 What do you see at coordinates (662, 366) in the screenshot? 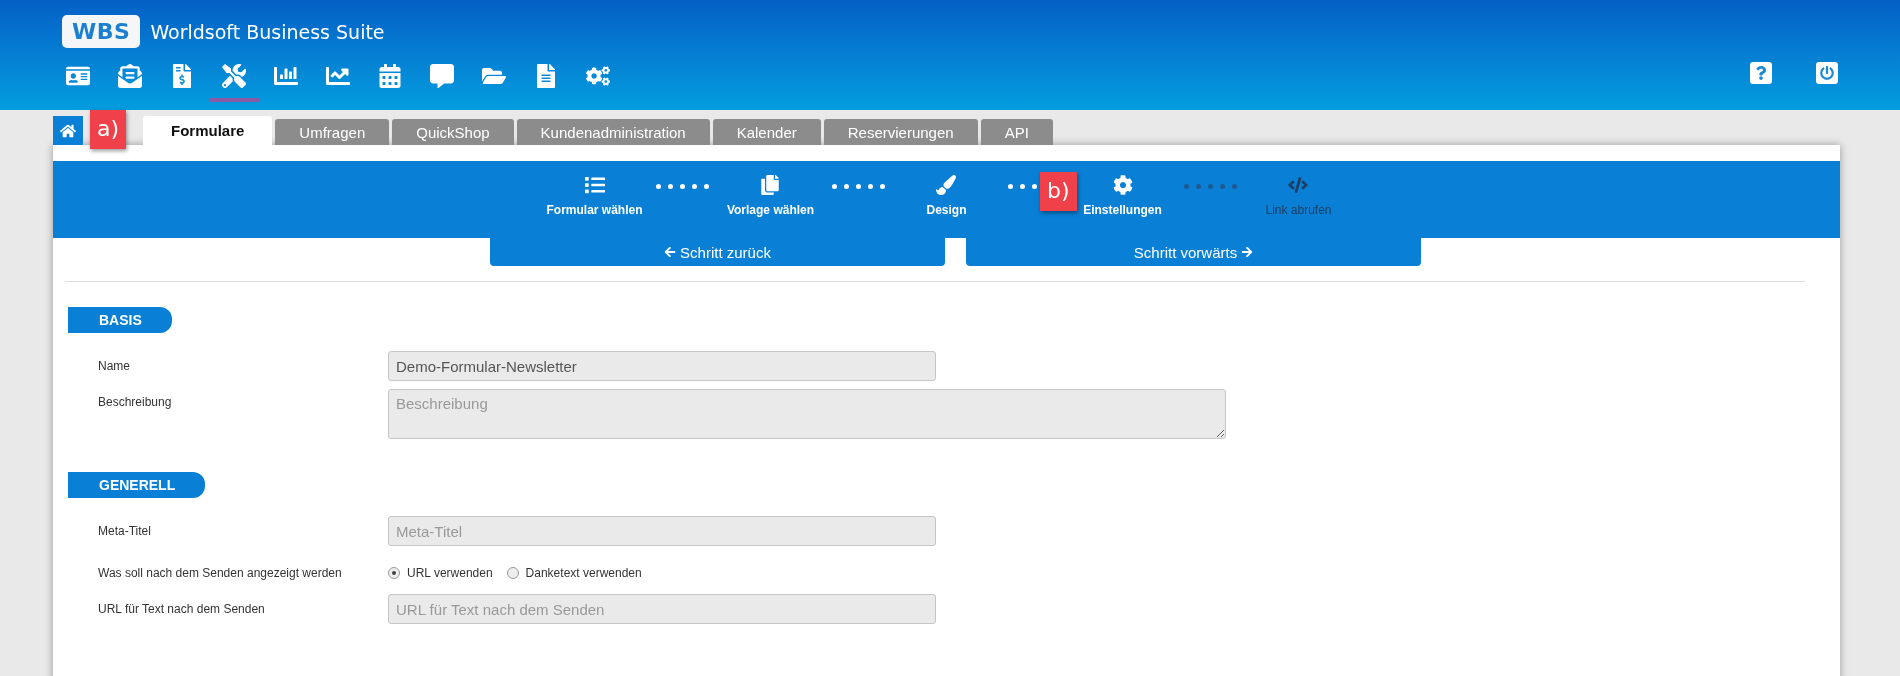
I see `input-field: Demo-Formular-Newsletter` at bounding box center [662, 366].